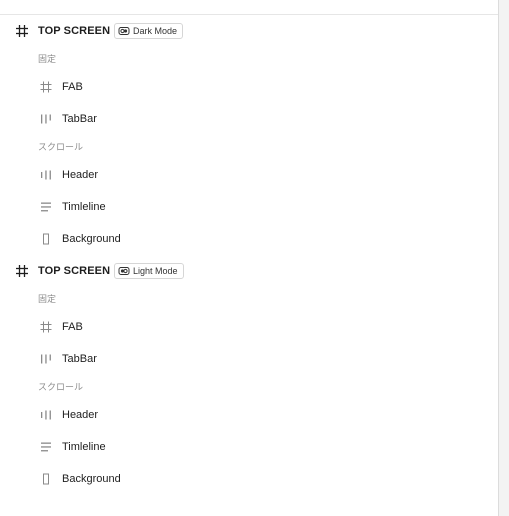 The width and height of the screenshot is (509, 516). I want to click on mode-badge: Light Mode, so click(149, 271).